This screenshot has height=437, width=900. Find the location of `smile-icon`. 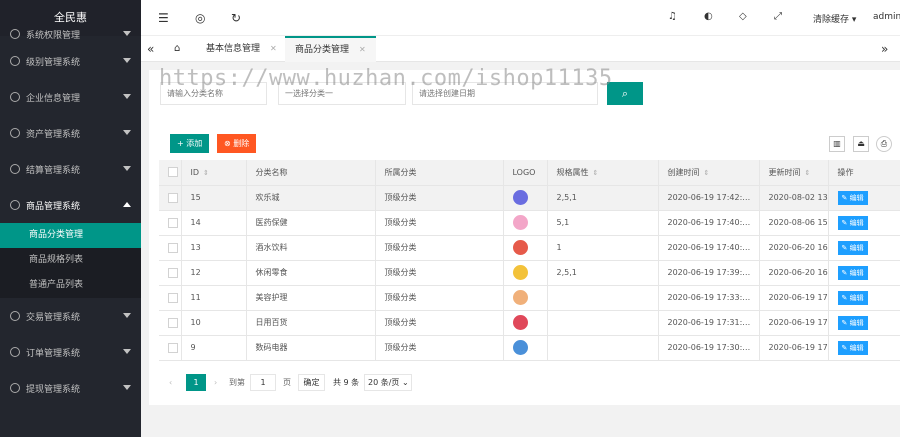

smile-icon is located at coordinates (15, 169).